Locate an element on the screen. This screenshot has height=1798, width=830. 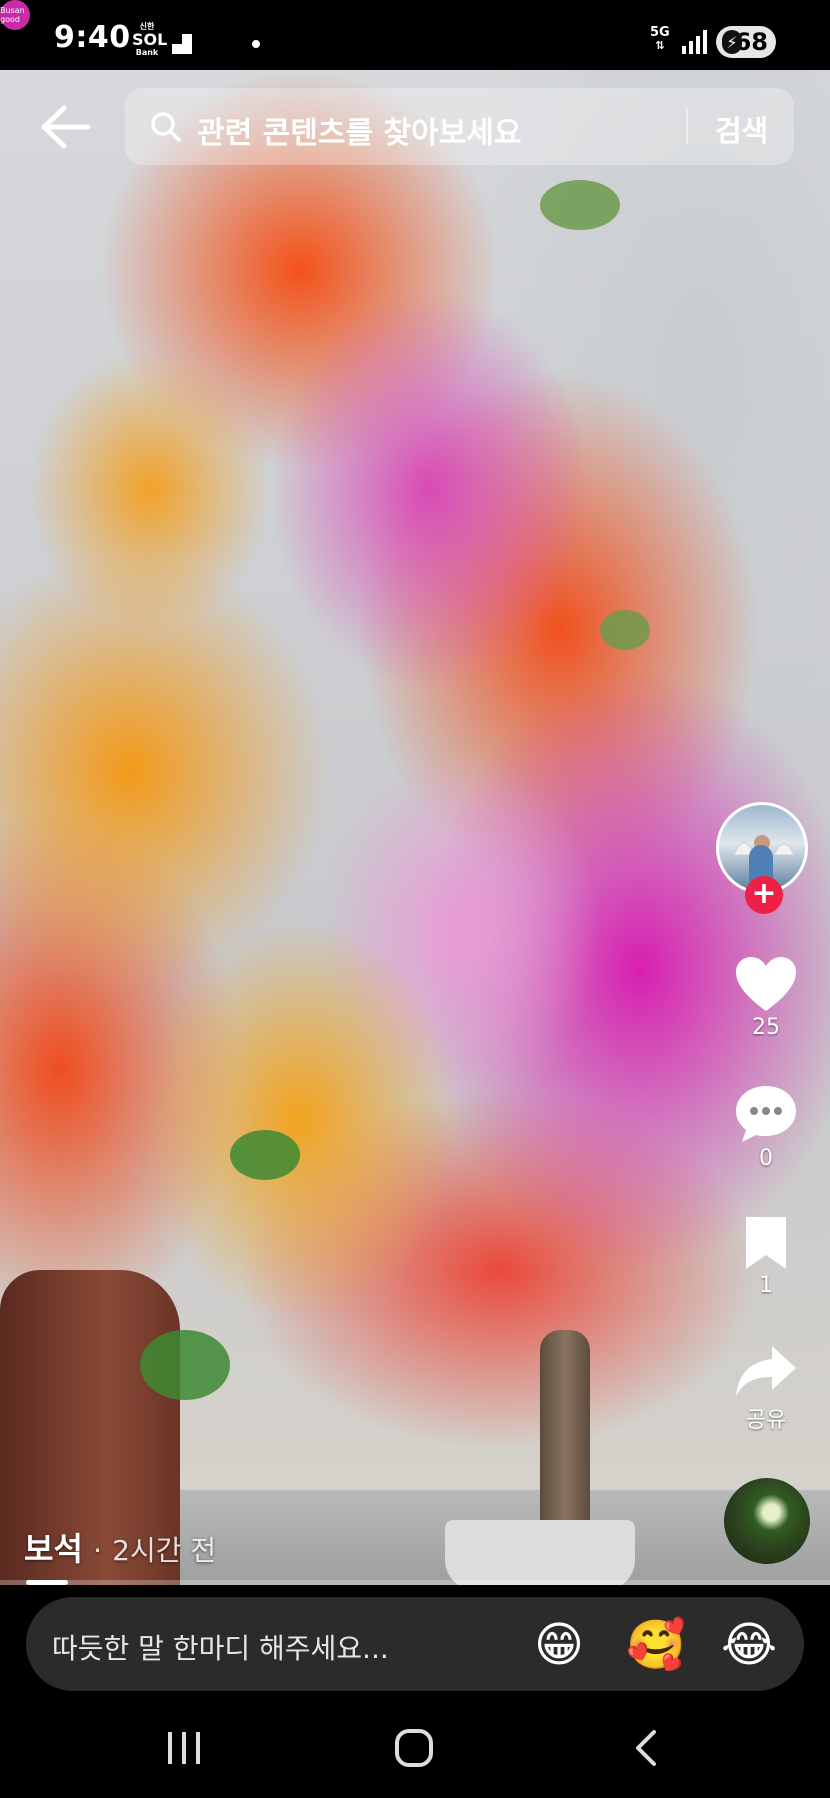
search-input: 관련 콘텐츠를 찾아보세요 is located at coordinates (359, 130).